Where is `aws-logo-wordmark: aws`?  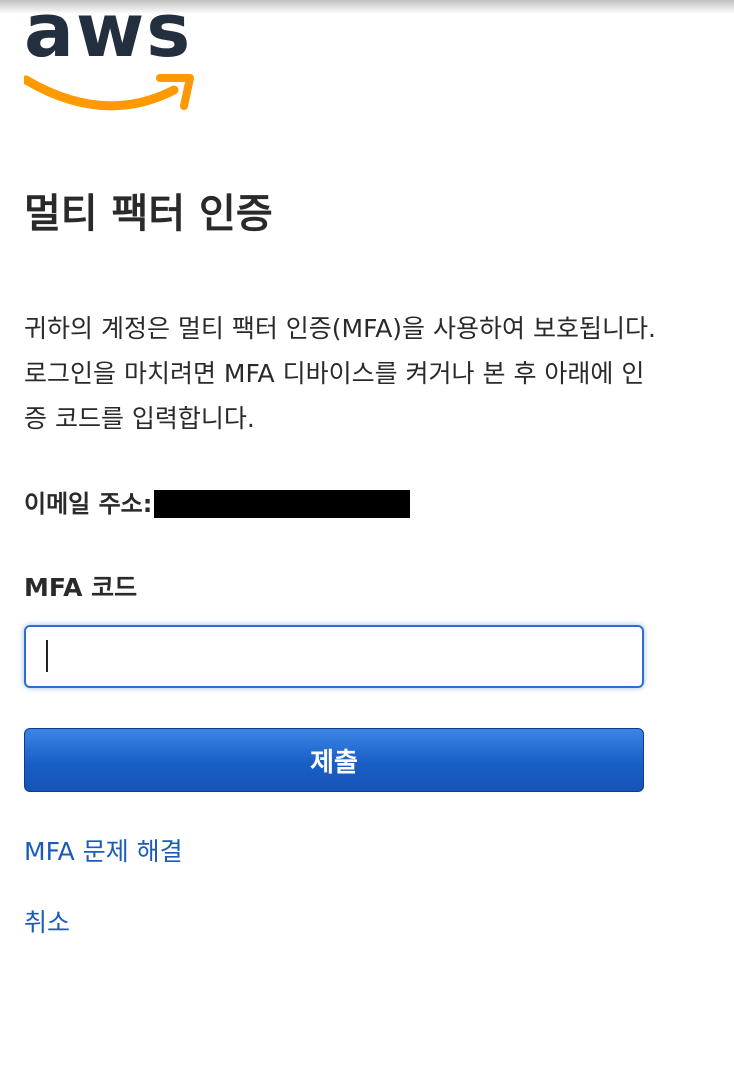
aws-logo-wordmark: aws is located at coordinates (108, 37).